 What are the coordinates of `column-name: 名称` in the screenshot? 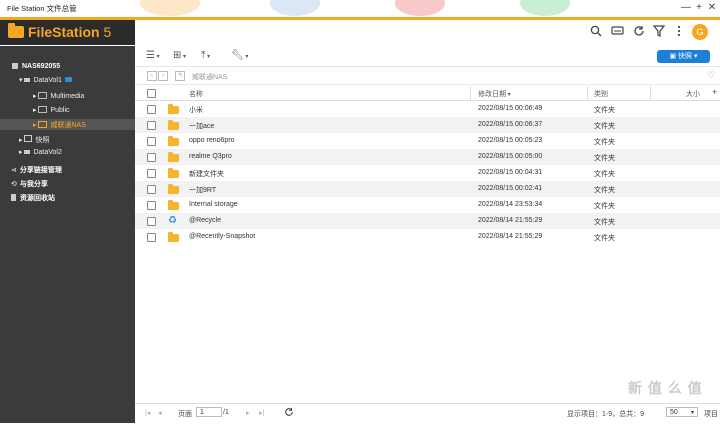 It's located at (196, 94).